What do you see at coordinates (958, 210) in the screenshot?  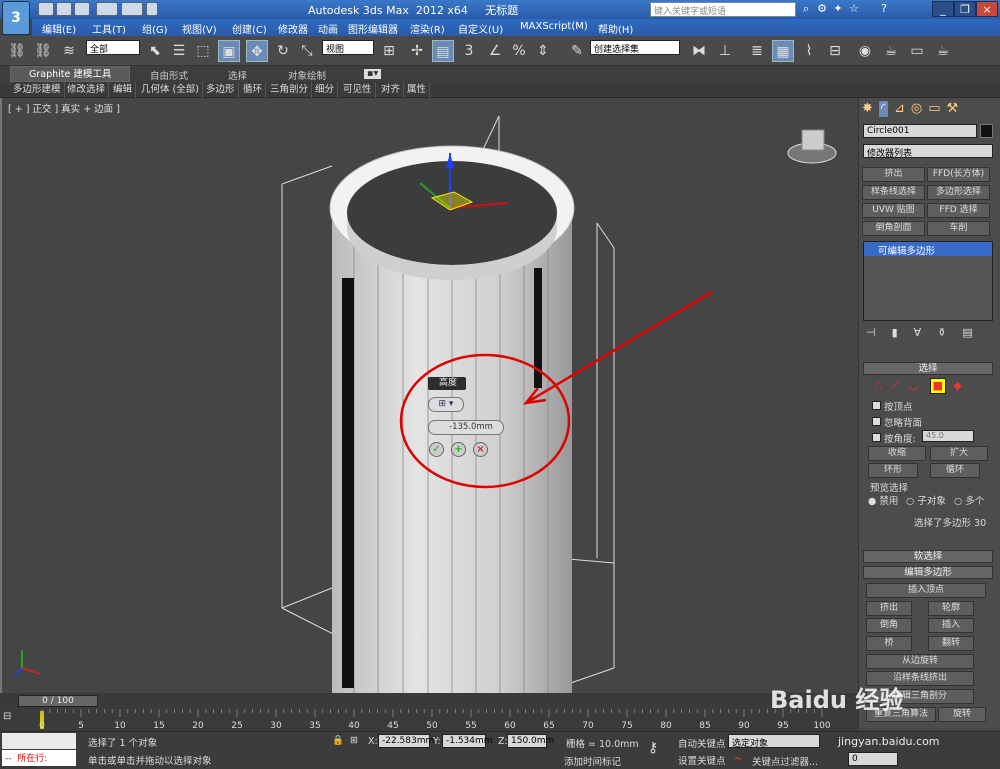 I see `mod-ffd-select-button: FFD 选择` at bounding box center [958, 210].